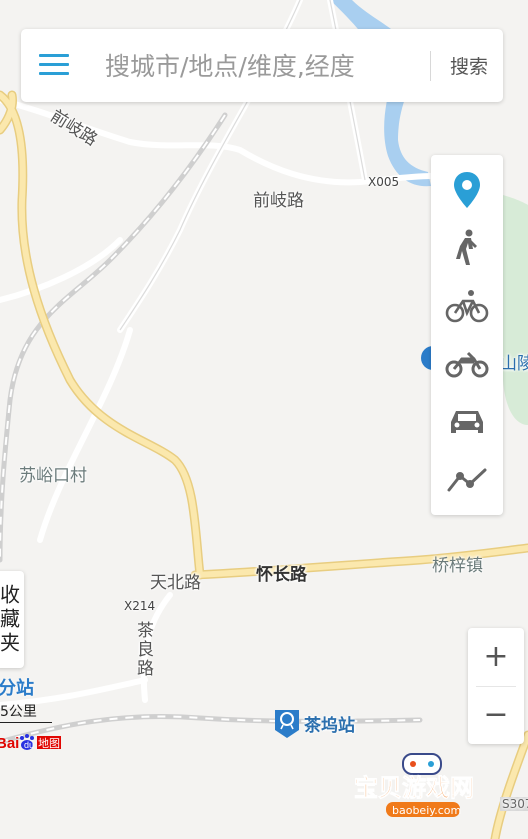  I want to click on watermark: 宝贝游戏网 baobeiy.com, so click(423, 787).